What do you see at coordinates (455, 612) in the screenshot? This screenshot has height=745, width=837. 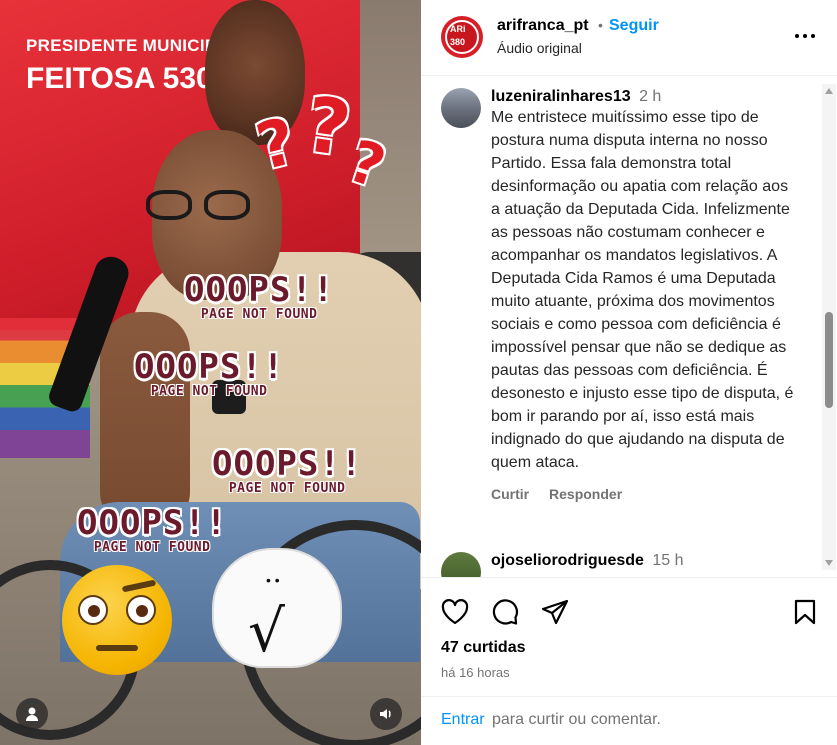 I see `heart-icon` at bounding box center [455, 612].